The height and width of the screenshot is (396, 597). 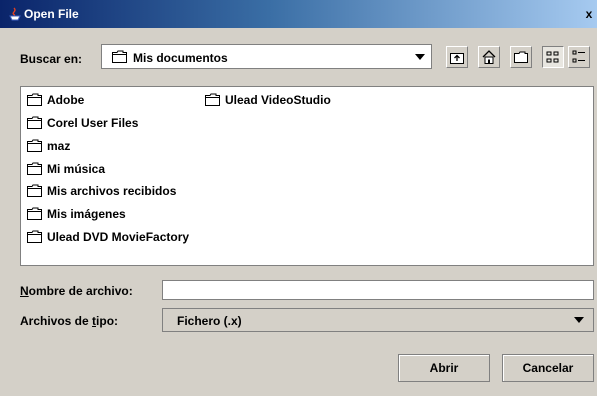 I want to click on java-cup-icon, so click(x=15, y=14).